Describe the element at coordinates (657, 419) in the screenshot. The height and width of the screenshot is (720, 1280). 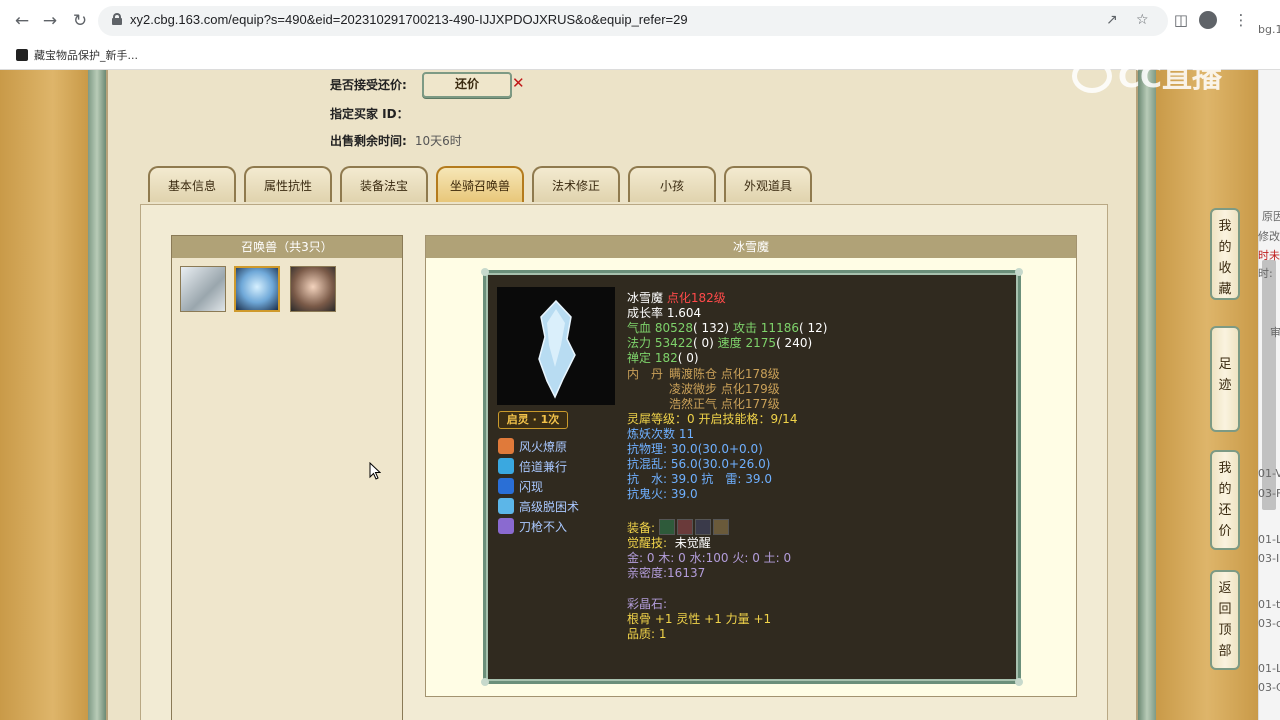
I see `soul-label: 灵犀等级：` at that location.